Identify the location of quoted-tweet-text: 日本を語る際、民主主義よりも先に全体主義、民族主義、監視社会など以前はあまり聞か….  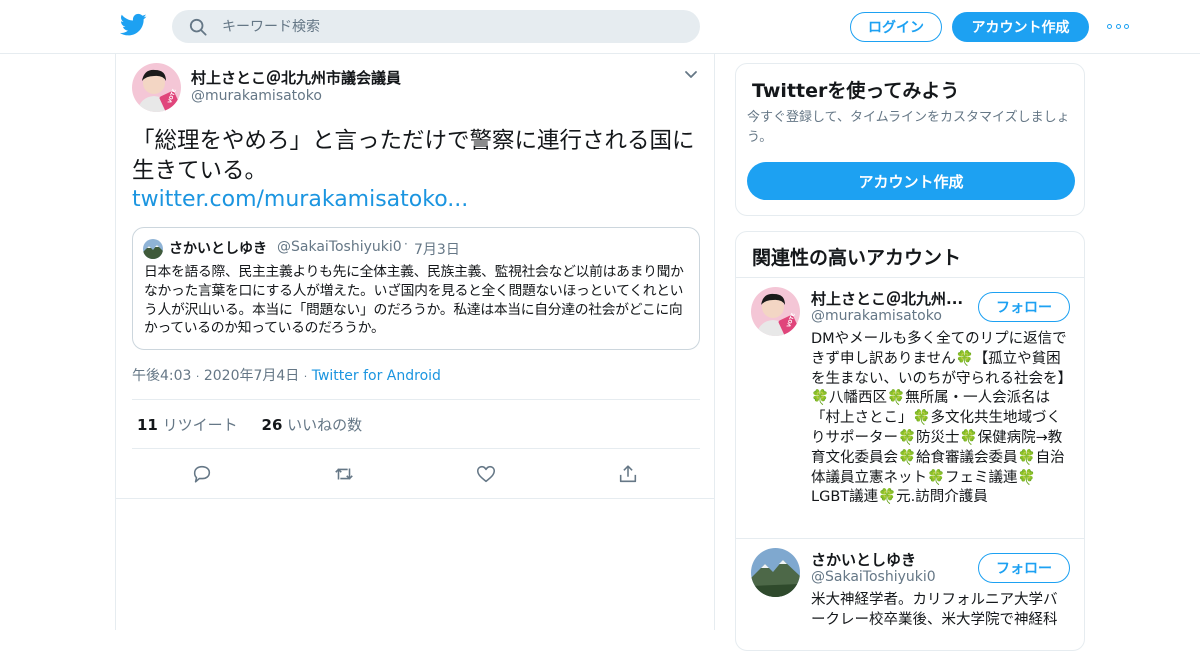
(414, 300).